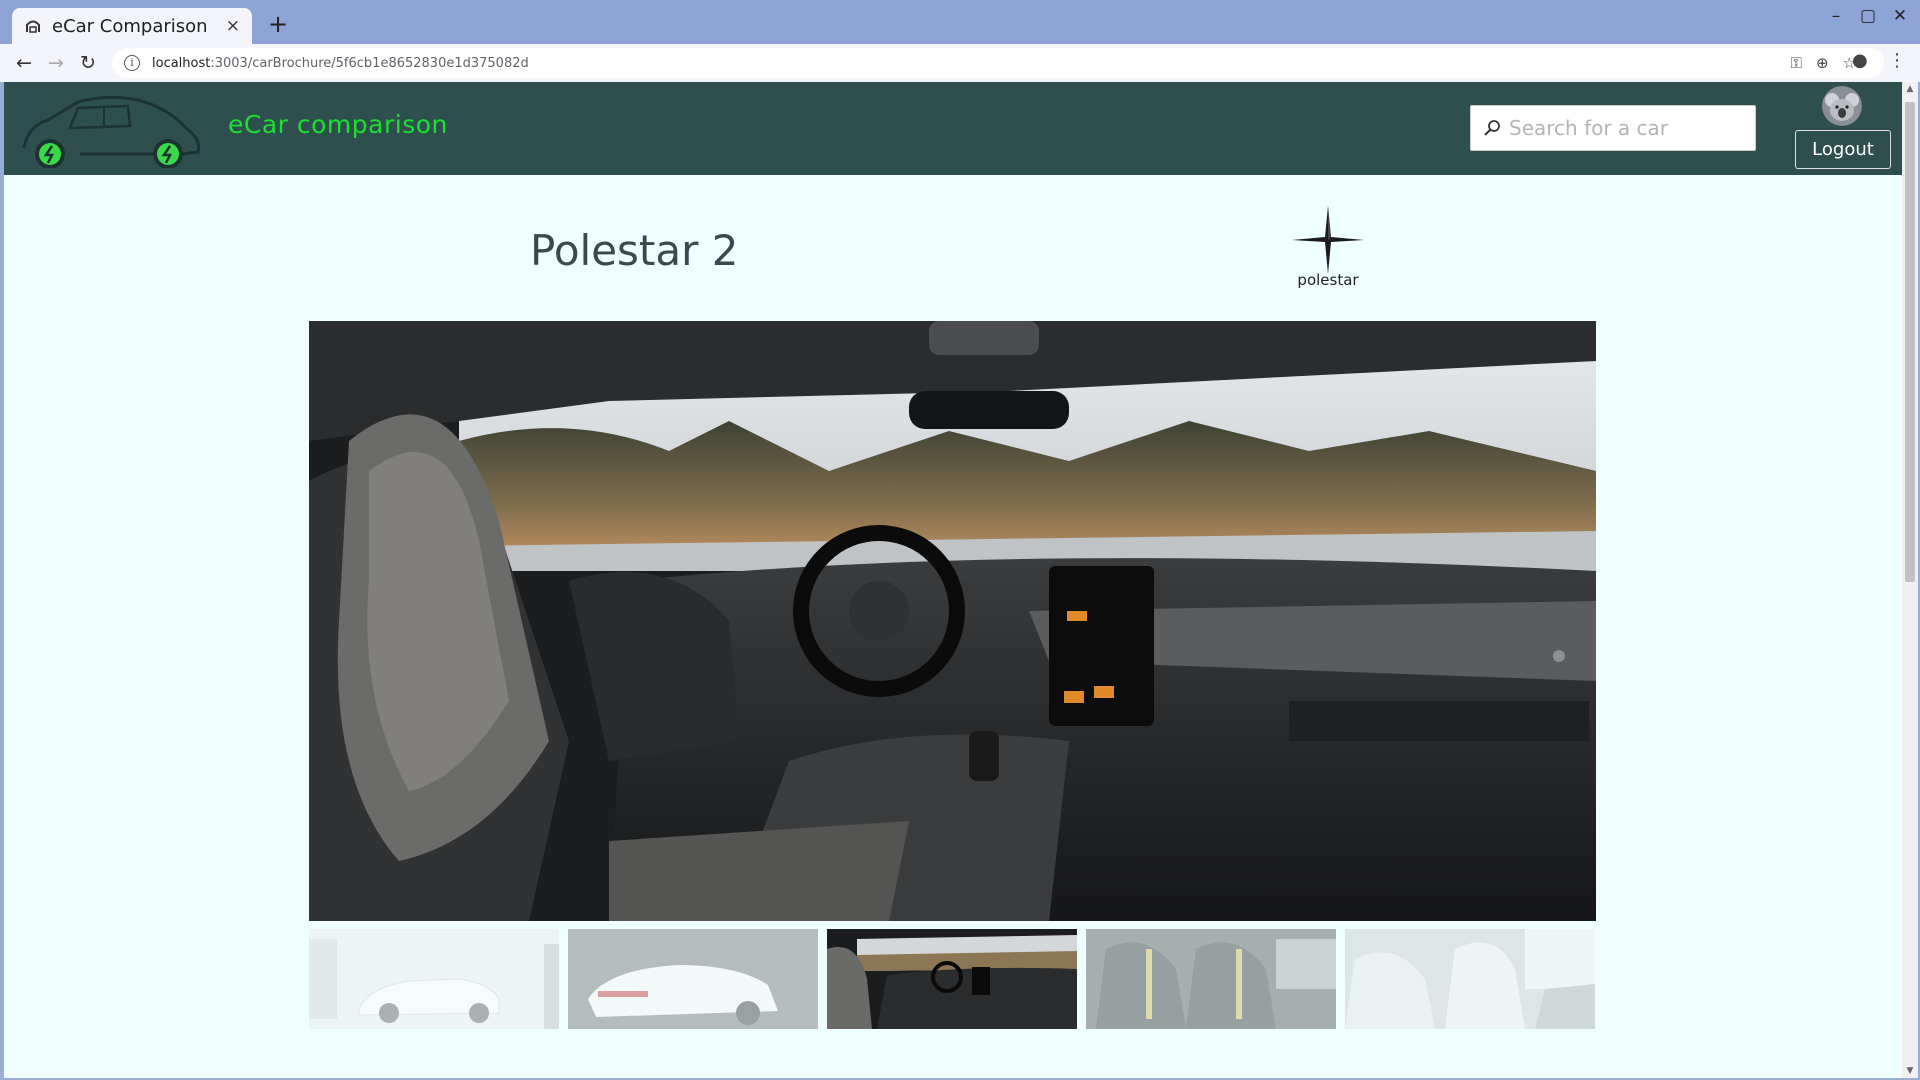 This screenshot has height=1080, width=1920. Describe the element at coordinates (1492, 128) in the screenshot. I see `search-icon` at that location.